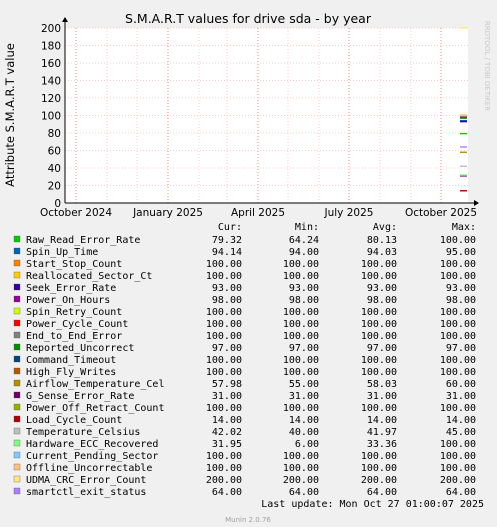  Describe the element at coordinates (51, 99) in the screenshot. I see `y-tick-label: 120` at that location.